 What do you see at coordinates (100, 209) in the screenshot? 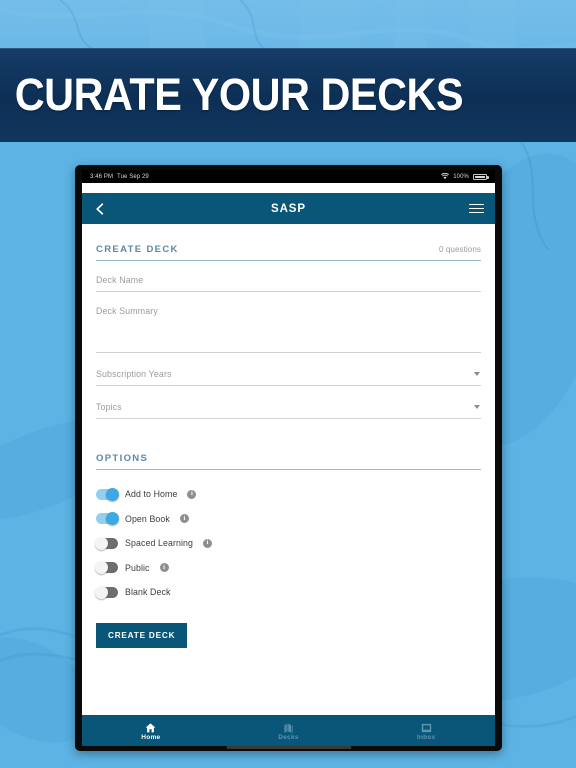
I see `chevron-left-icon` at bounding box center [100, 209].